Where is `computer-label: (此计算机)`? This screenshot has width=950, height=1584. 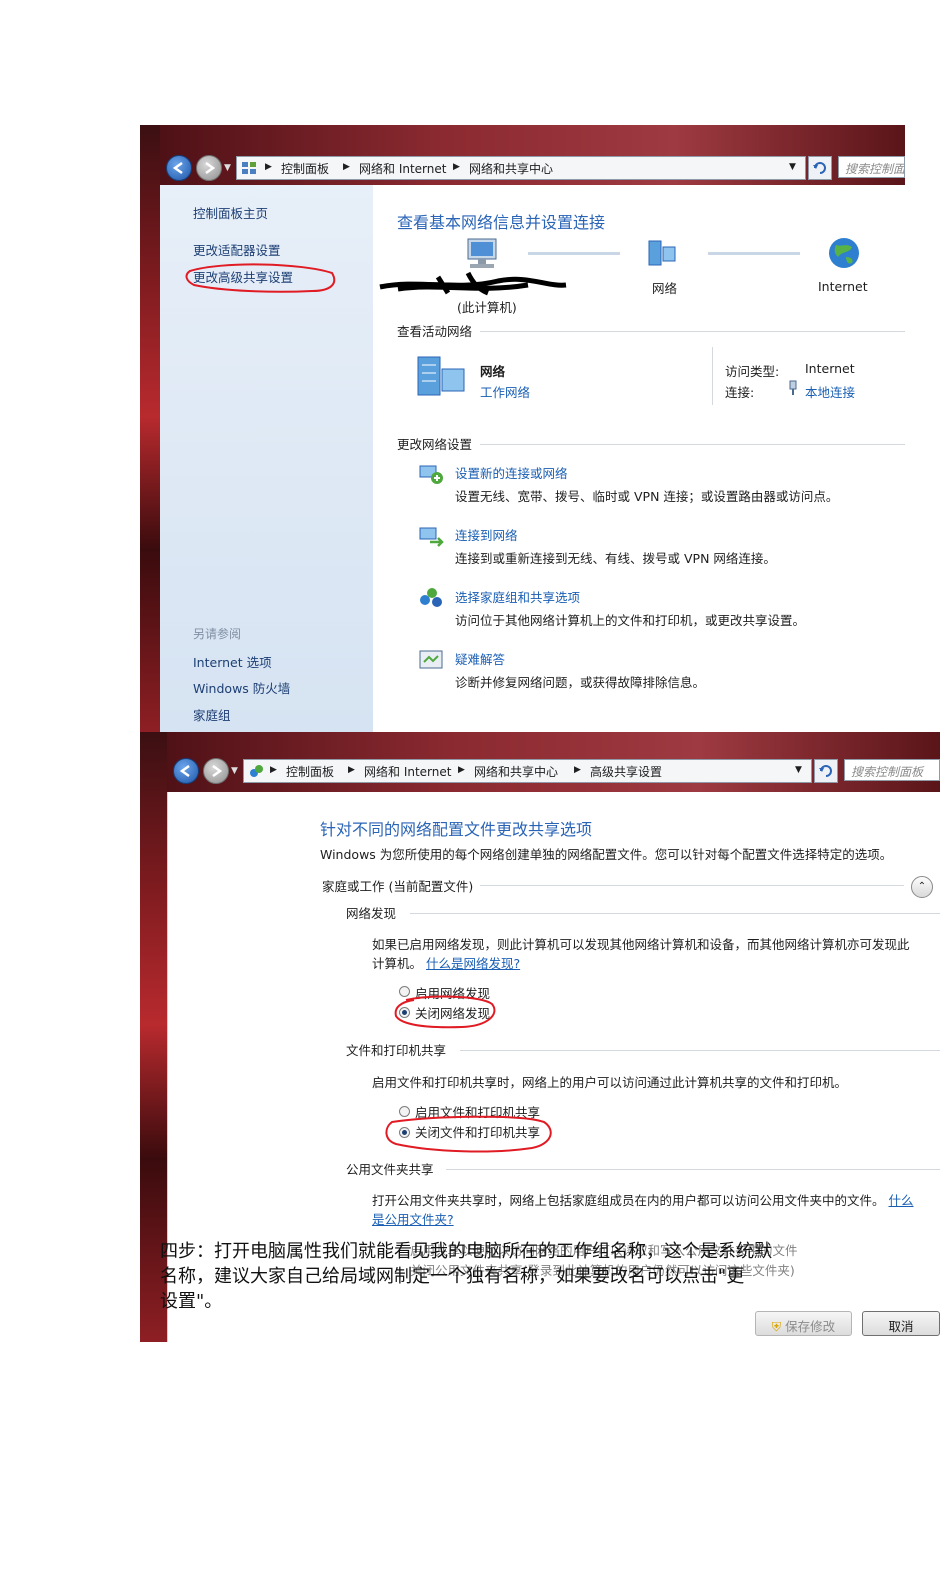
computer-label: (此计算机) is located at coordinates (487, 307).